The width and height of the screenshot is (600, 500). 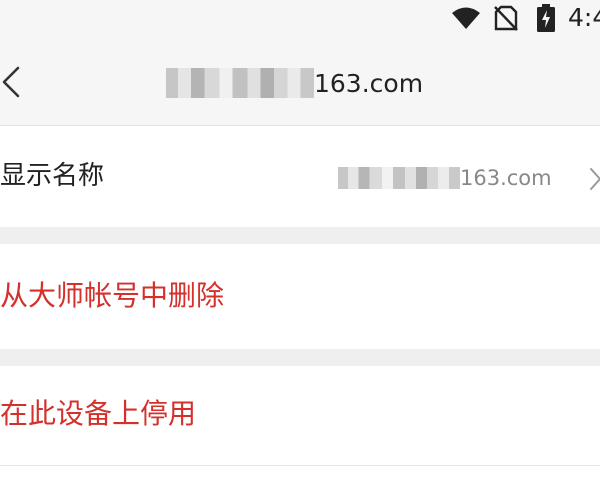 What do you see at coordinates (52, 176) in the screenshot?
I see `display-name-label: 显示名称` at bounding box center [52, 176].